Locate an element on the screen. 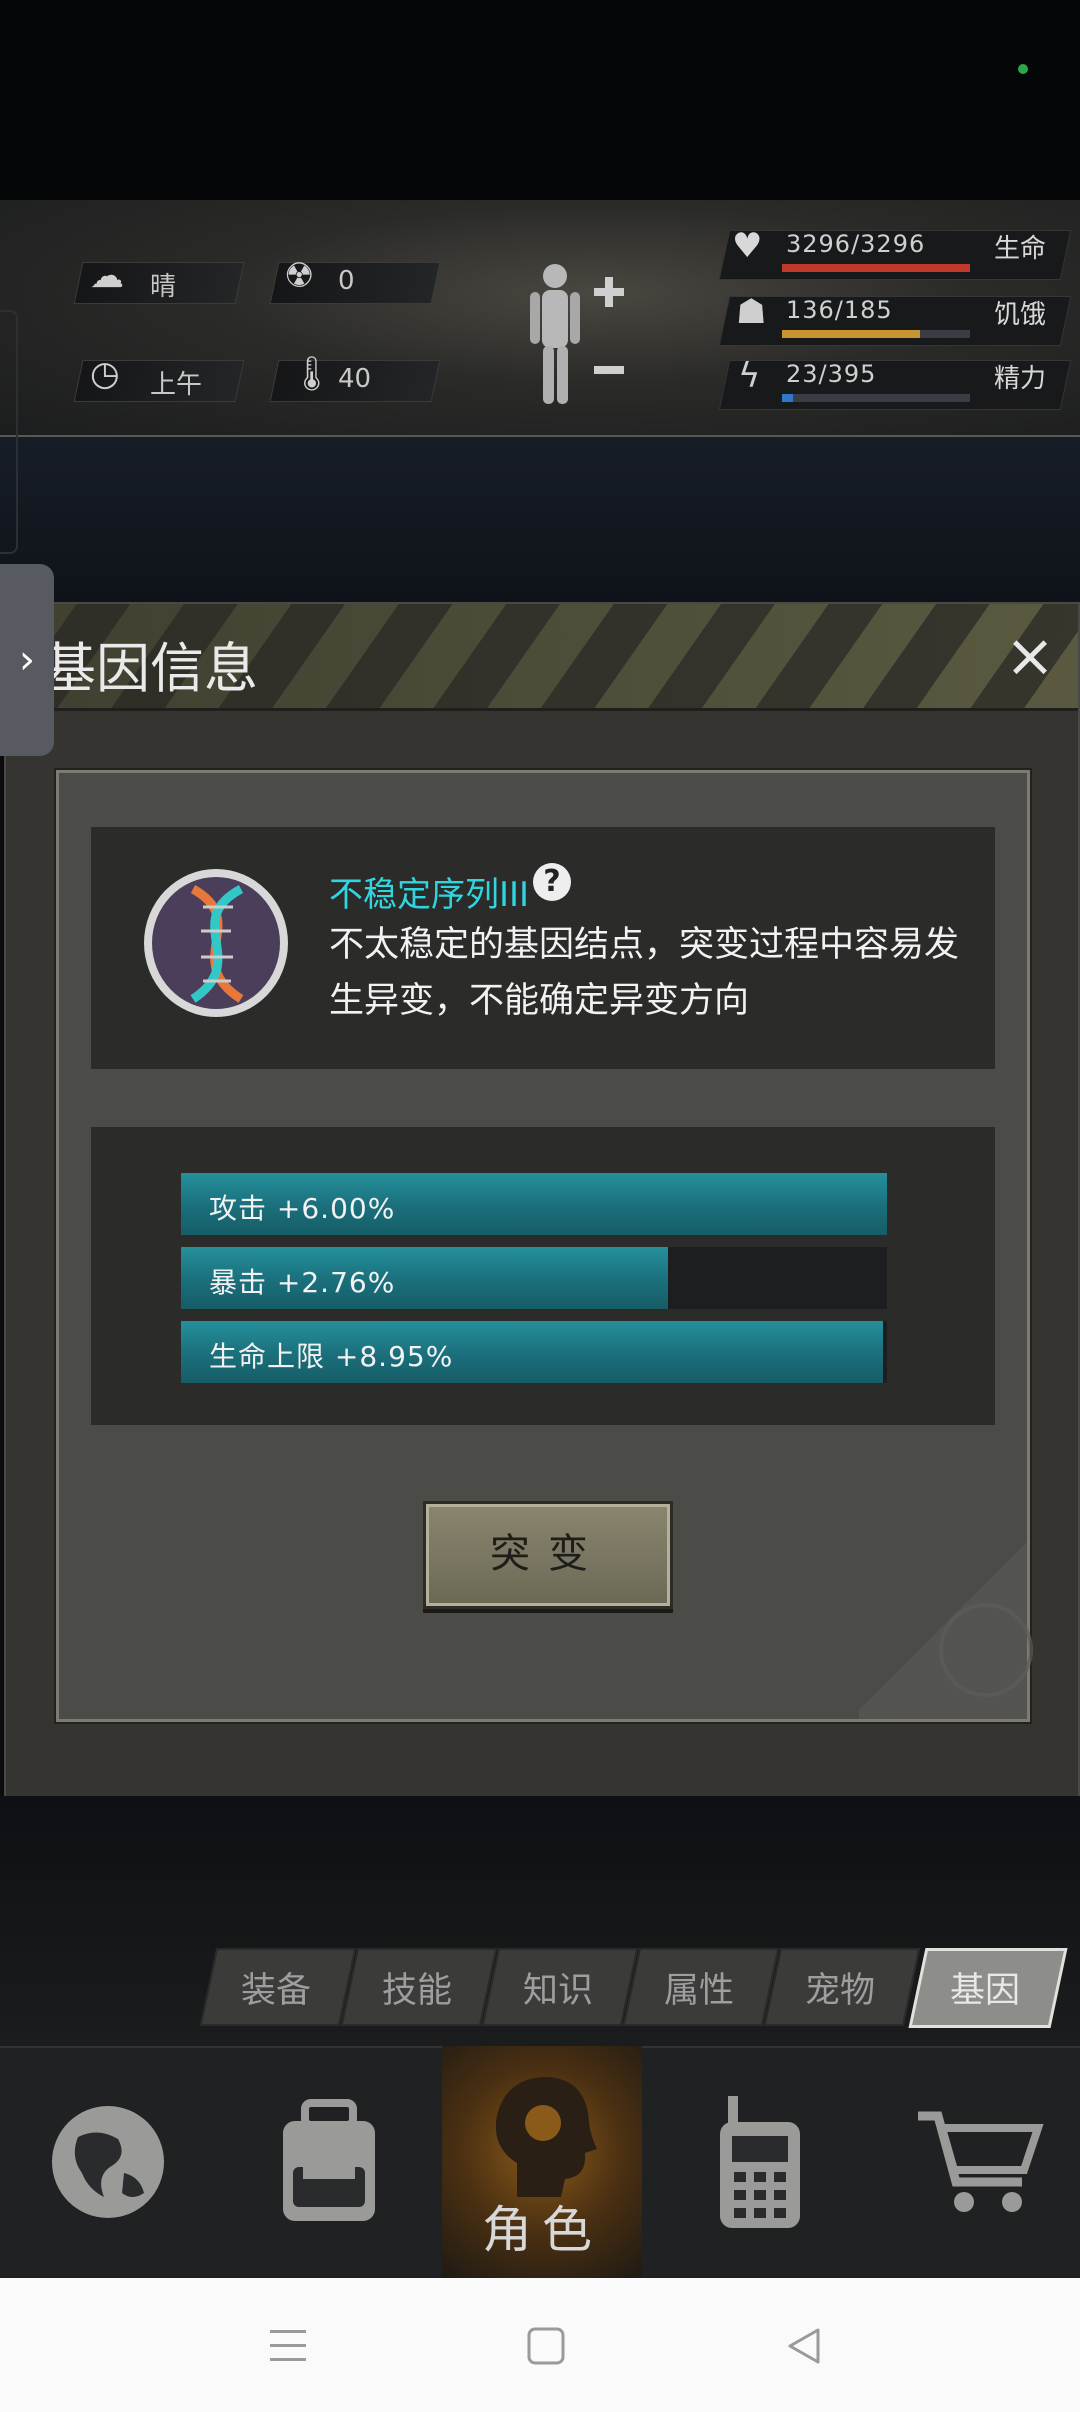 The width and height of the screenshot is (1080, 2412). time-text: 上午 is located at coordinates (176, 385).